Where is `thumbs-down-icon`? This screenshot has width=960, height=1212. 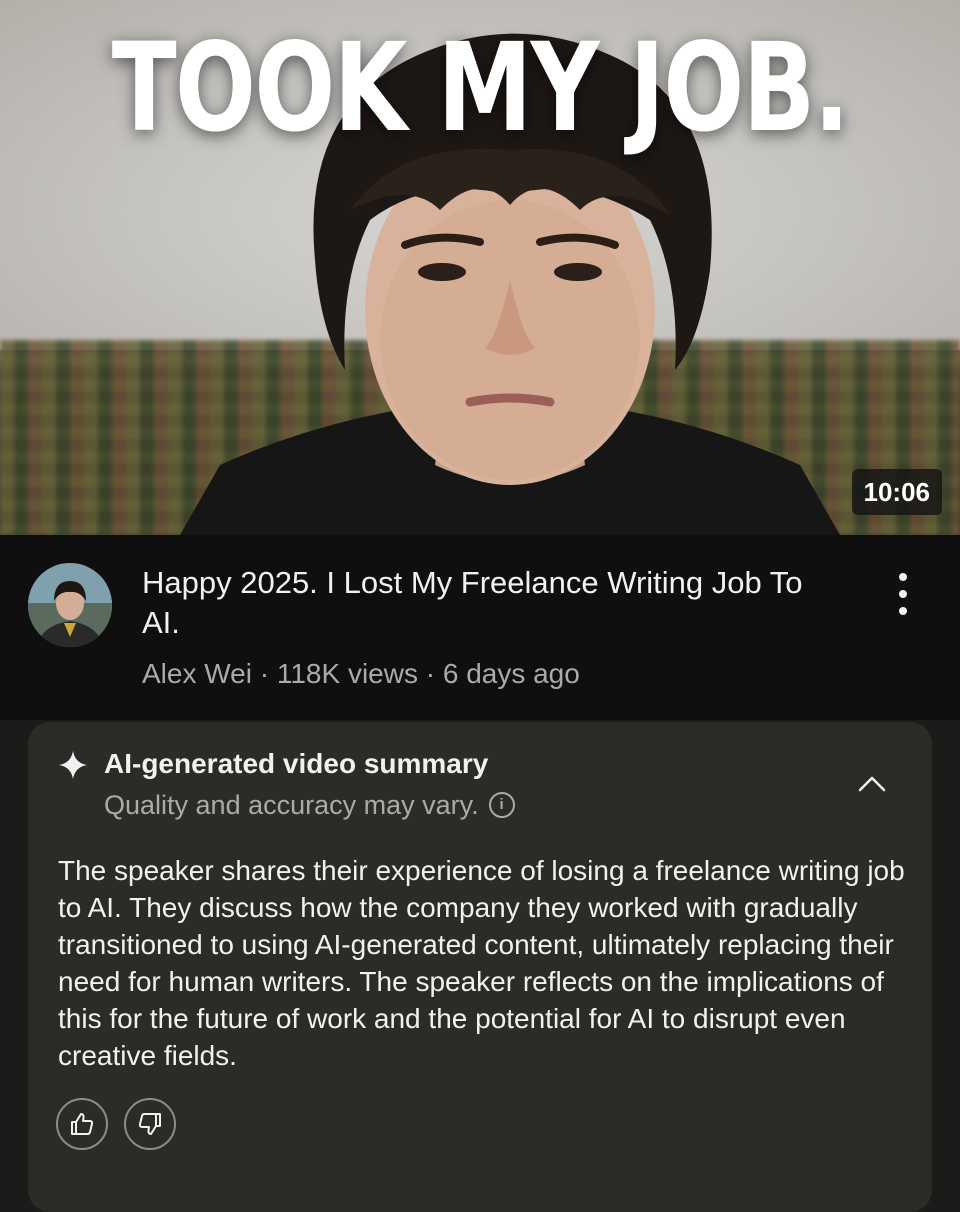 thumbs-down-icon is located at coordinates (149, 1124).